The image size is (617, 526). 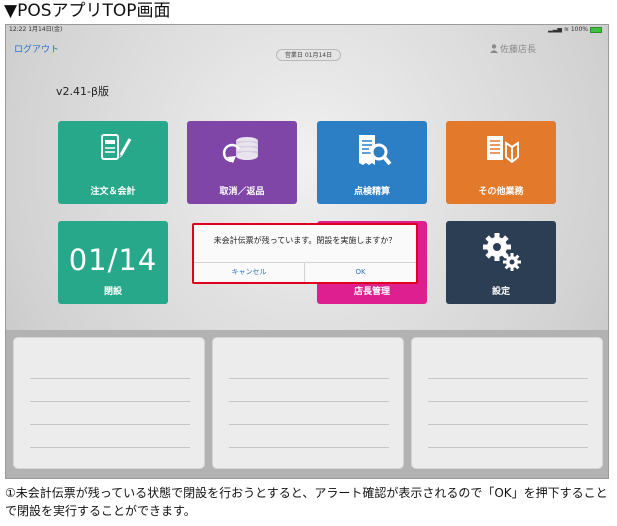 What do you see at coordinates (305, 240) in the screenshot?
I see `dialog-message: 未会計伝票が残っています。閉設を実施しますか？` at bounding box center [305, 240].